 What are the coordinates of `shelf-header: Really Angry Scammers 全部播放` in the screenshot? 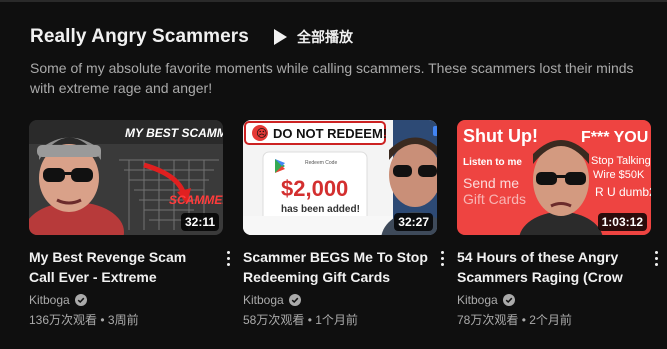 It's located at (191, 37).